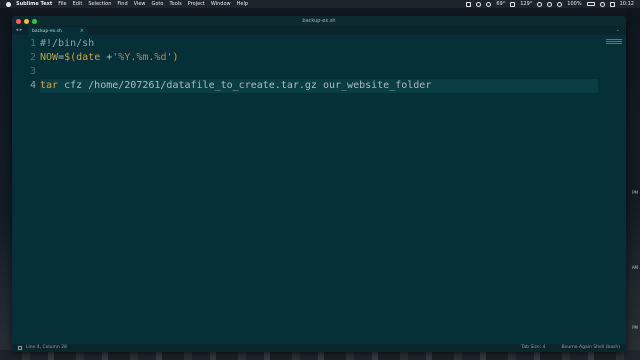 This screenshot has width=640, height=360. What do you see at coordinates (175, 57) in the screenshot?
I see `code-token: )` at bounding box center [175, 57].